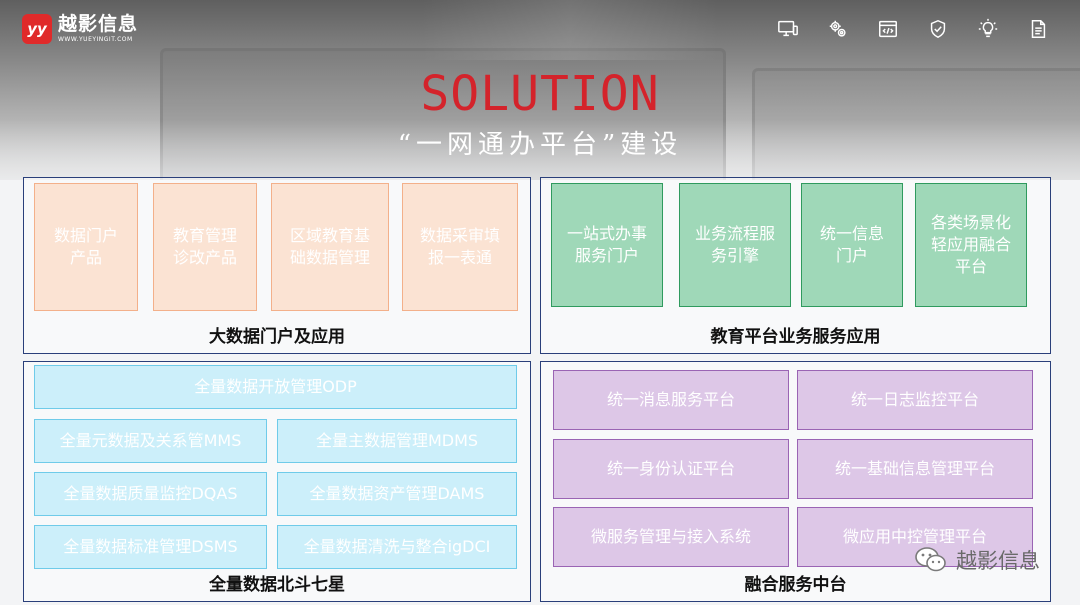  Describe the element at coordinates (570, 30) in the screenshot. I see `background-highlight` at that location.